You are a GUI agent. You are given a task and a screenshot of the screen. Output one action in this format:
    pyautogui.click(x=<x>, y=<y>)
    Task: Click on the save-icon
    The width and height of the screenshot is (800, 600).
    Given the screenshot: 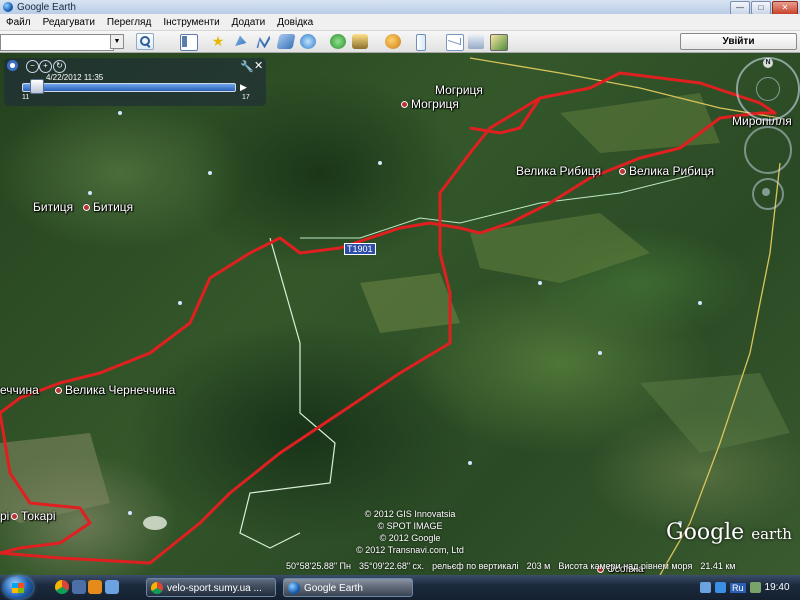 What is the action you would take?
    pyautogui.click(x=79, y=587)
    